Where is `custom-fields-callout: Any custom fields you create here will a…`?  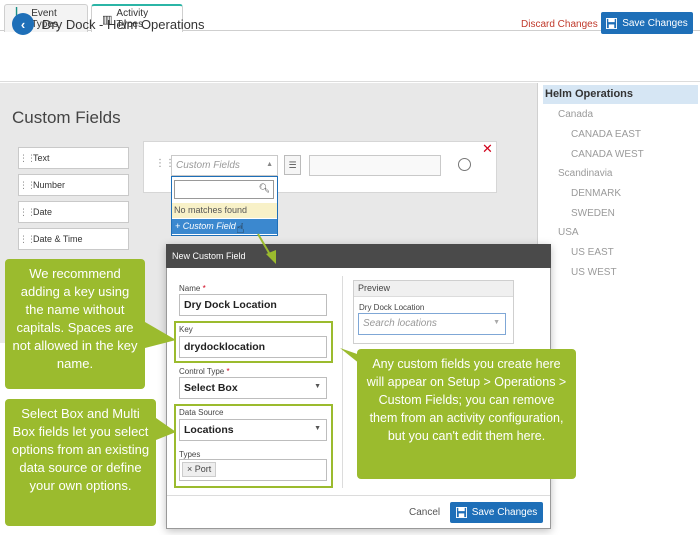
custom-fields-callout: Any custom fields you create here will a… is located at coordinates (466, 414).